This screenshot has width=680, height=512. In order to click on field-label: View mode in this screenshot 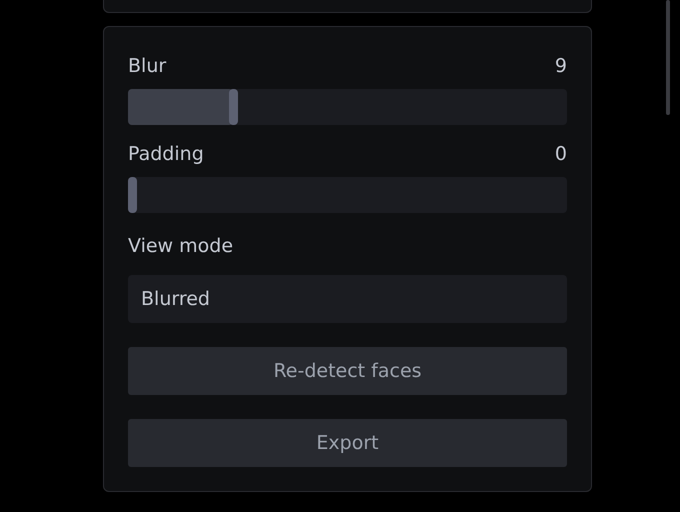, I will do `click(181, 246)`.